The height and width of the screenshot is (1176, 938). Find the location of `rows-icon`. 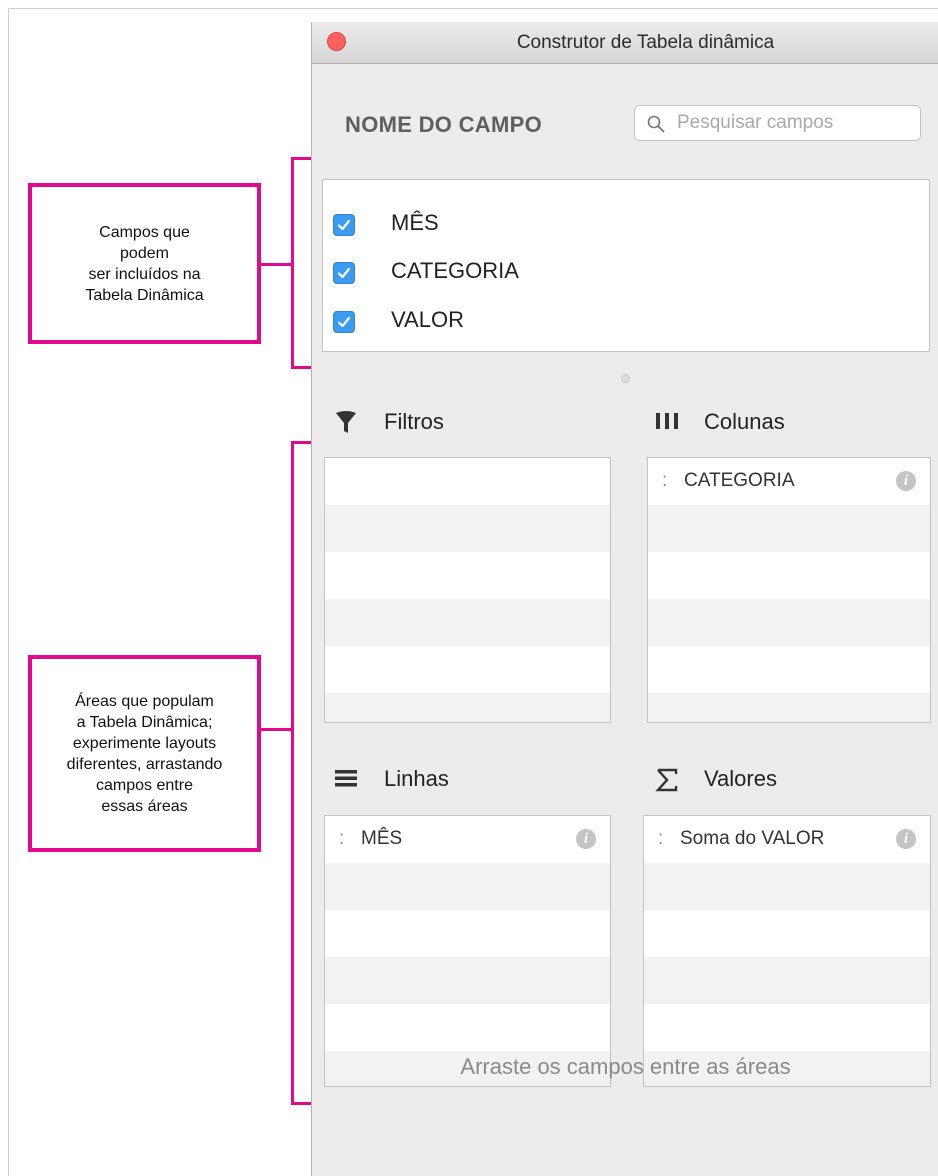

rows-icon is located at coordinates (346, 778).